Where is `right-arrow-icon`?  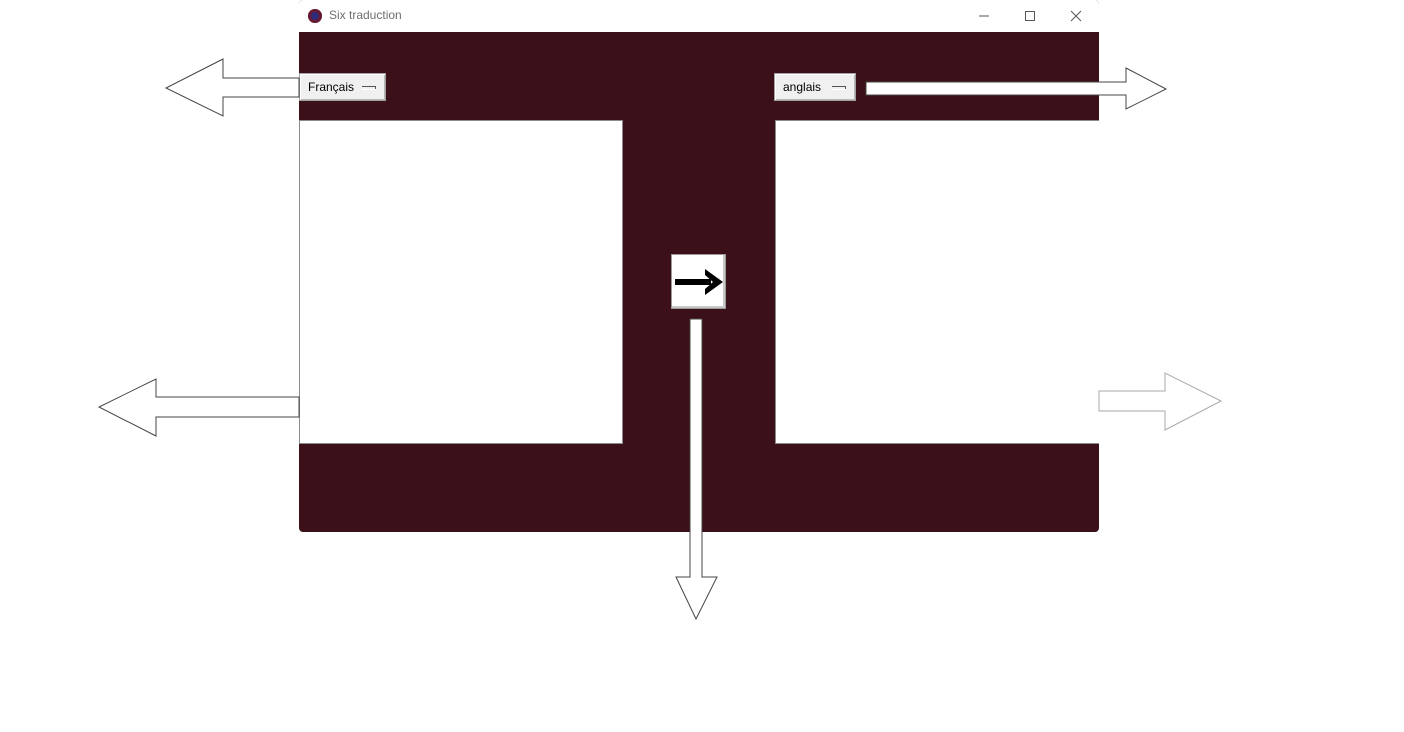 right-arrow-icon is located at coordinates (698, 281).